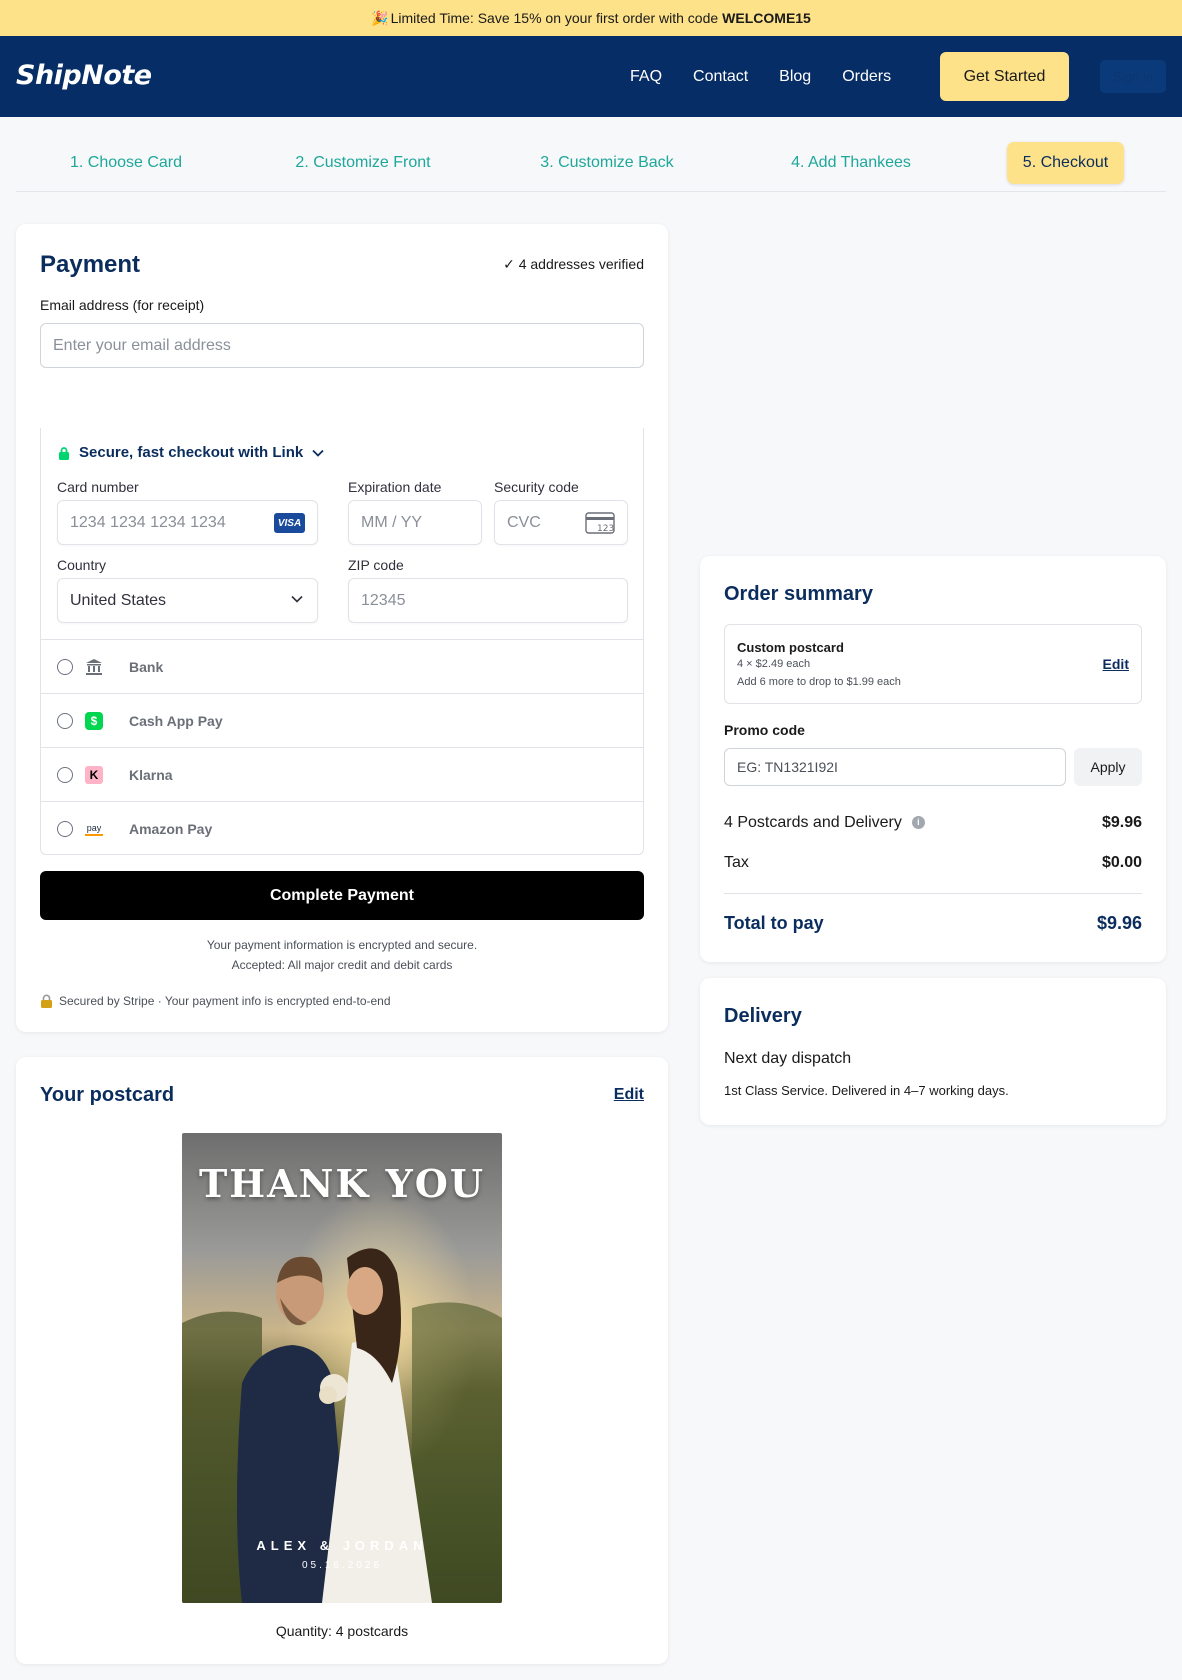  I want to click on nav-link-blog: Blog, so click(795, 77).